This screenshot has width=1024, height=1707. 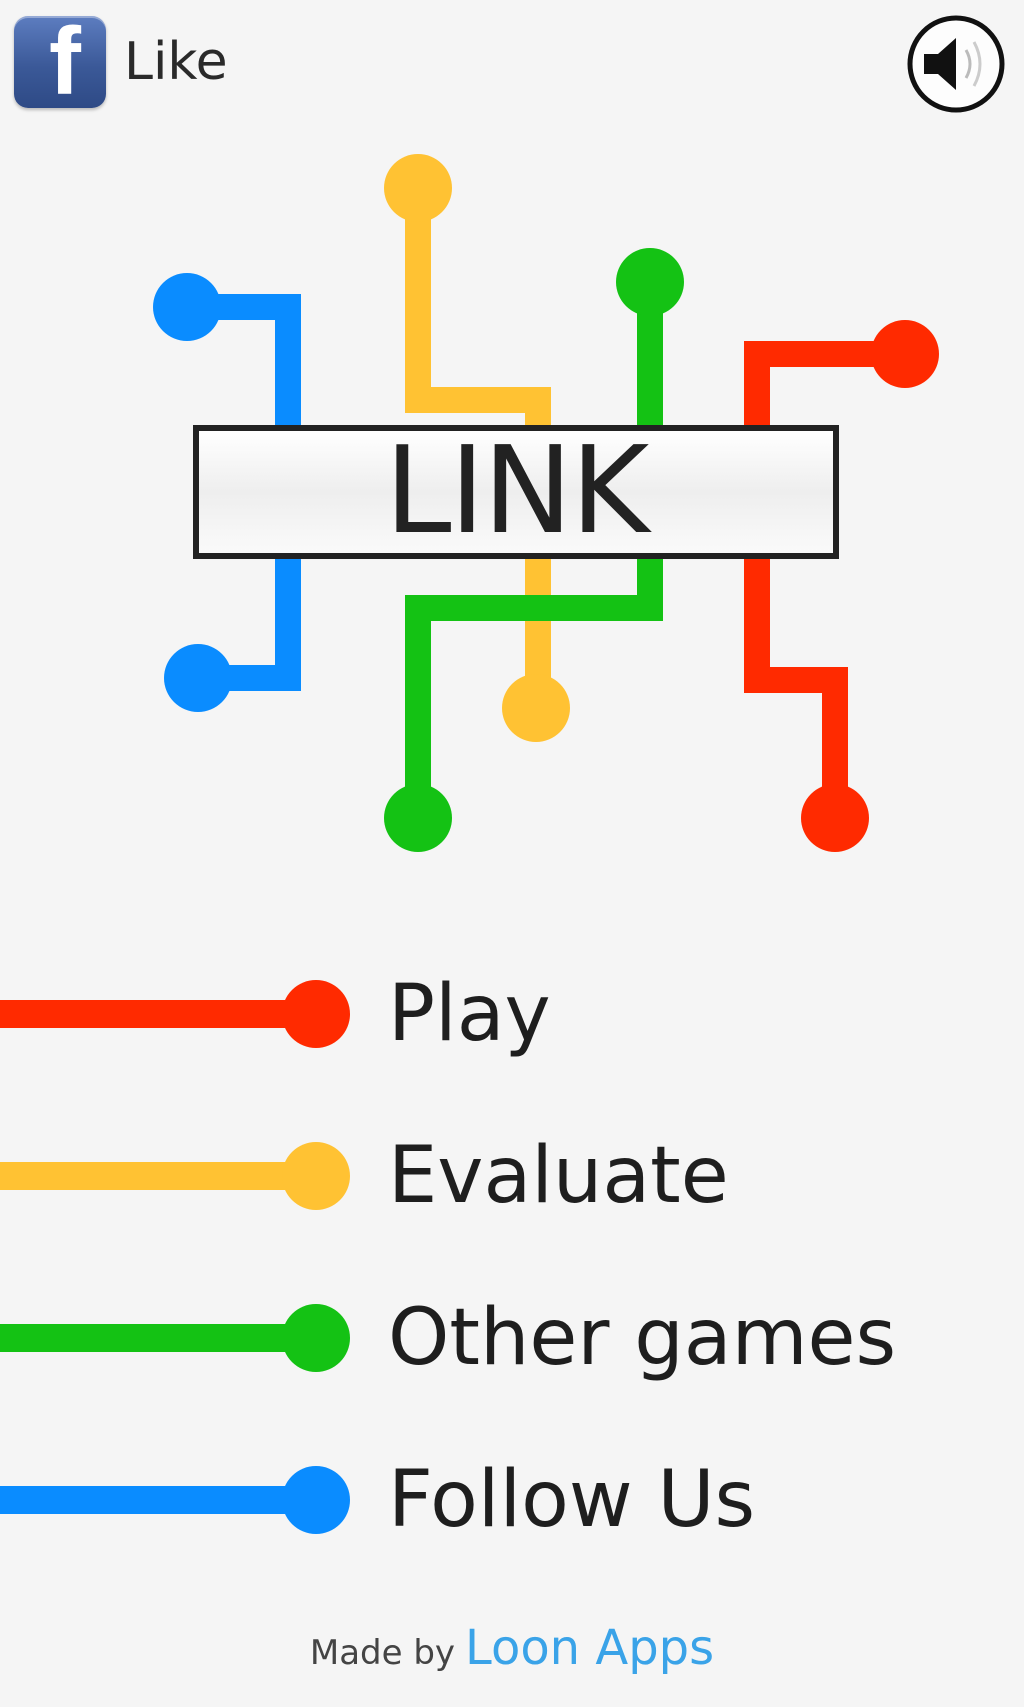 What do you see at coordinates (905, 354) in the screenshot?
I see `red-dot-top` at bounding box center [905, 354].